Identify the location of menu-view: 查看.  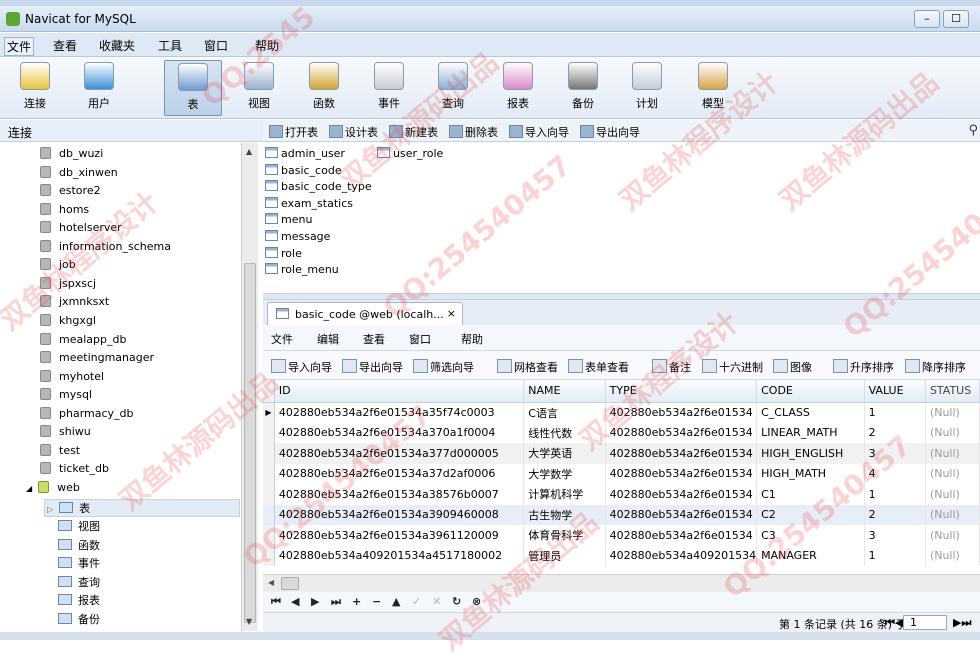
(65, 45).